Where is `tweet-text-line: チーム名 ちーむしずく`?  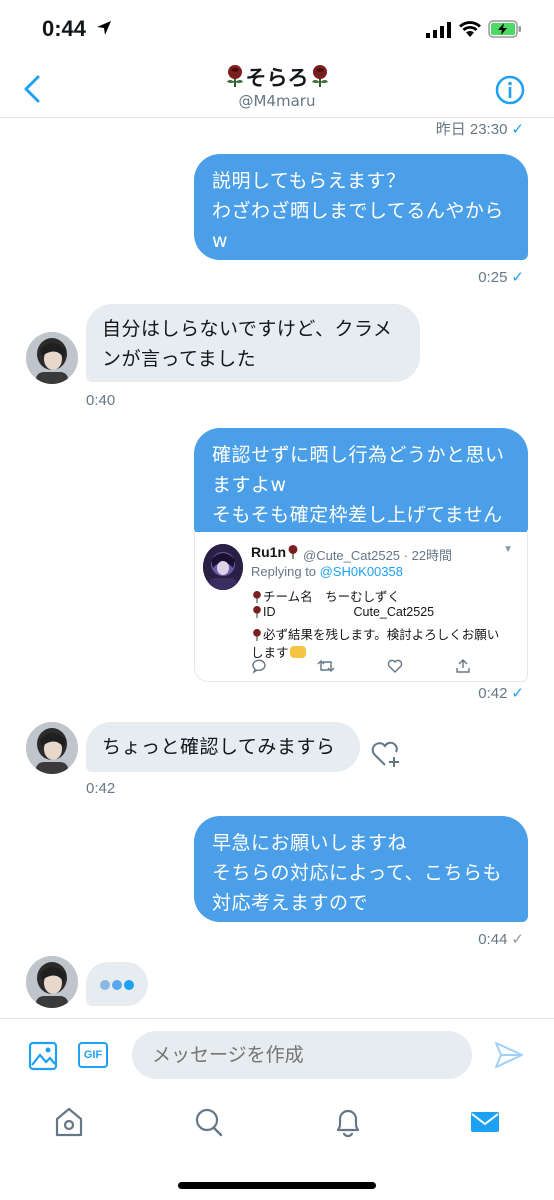
tweet-text-line: チーム名 ちーむしずく is located at coordinates (325, 595).